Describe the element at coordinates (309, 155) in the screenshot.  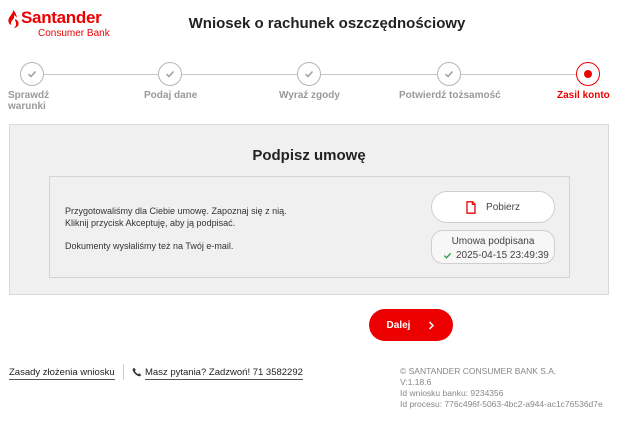
I see `card-title: Podpisz umowę` at that location.